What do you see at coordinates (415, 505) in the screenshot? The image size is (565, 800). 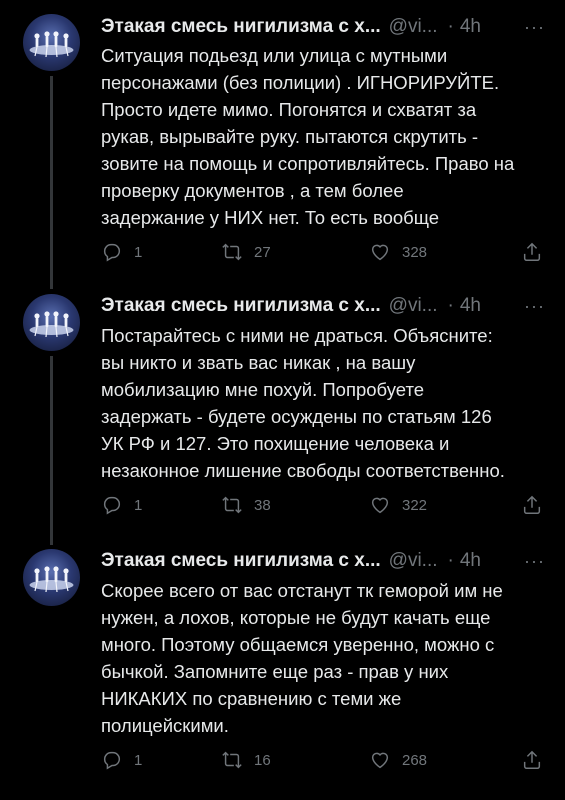 I see `like-count: 322` at bounding box center [415, 505].